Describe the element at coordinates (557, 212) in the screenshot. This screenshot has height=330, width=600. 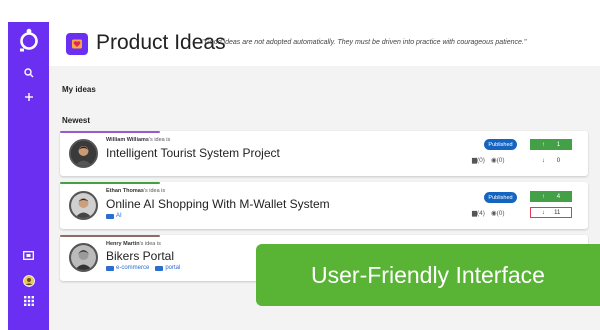
I see `downvote-count: 11` at that location.